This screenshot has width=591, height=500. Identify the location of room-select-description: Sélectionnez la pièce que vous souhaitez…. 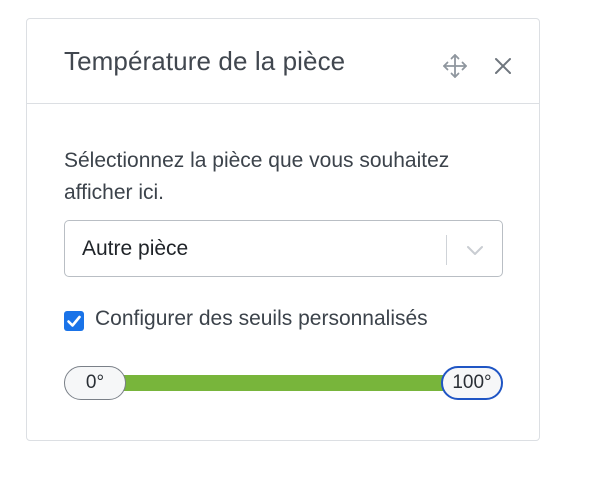
(257, 176).